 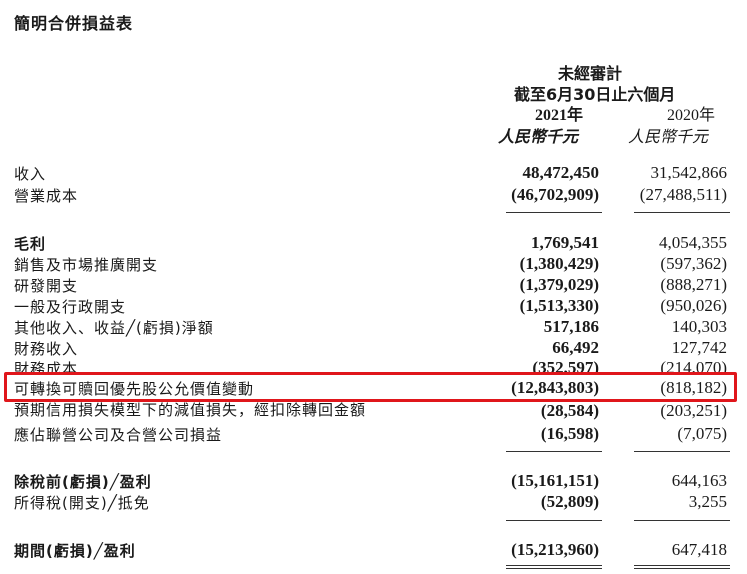 What do you see at coordinates (373, 434) in the screenshot?
I see `row-share-of-associates: 應佔聯營公司及合營公司損益 (16,598) (7,075)` at bounding box center [373, 434].